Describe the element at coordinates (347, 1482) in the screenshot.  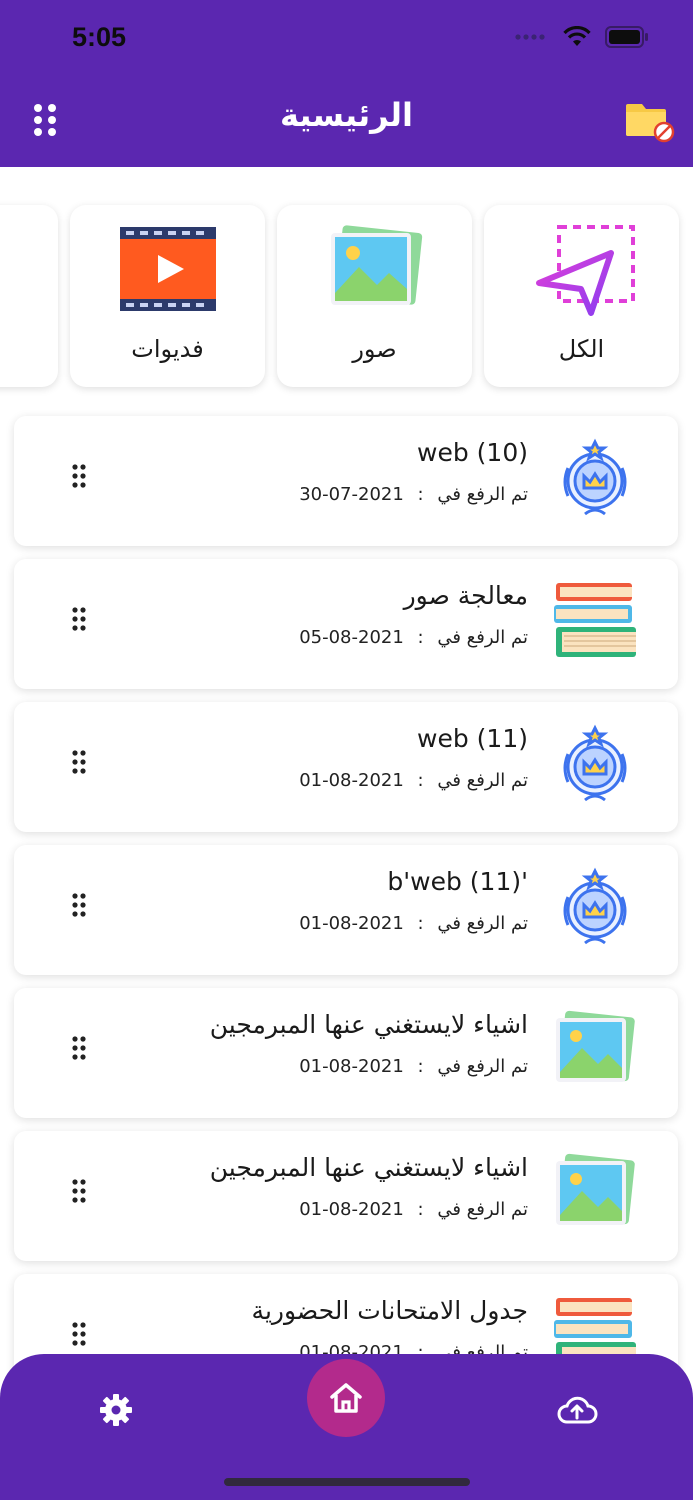
I see `home-indicator` at that location.